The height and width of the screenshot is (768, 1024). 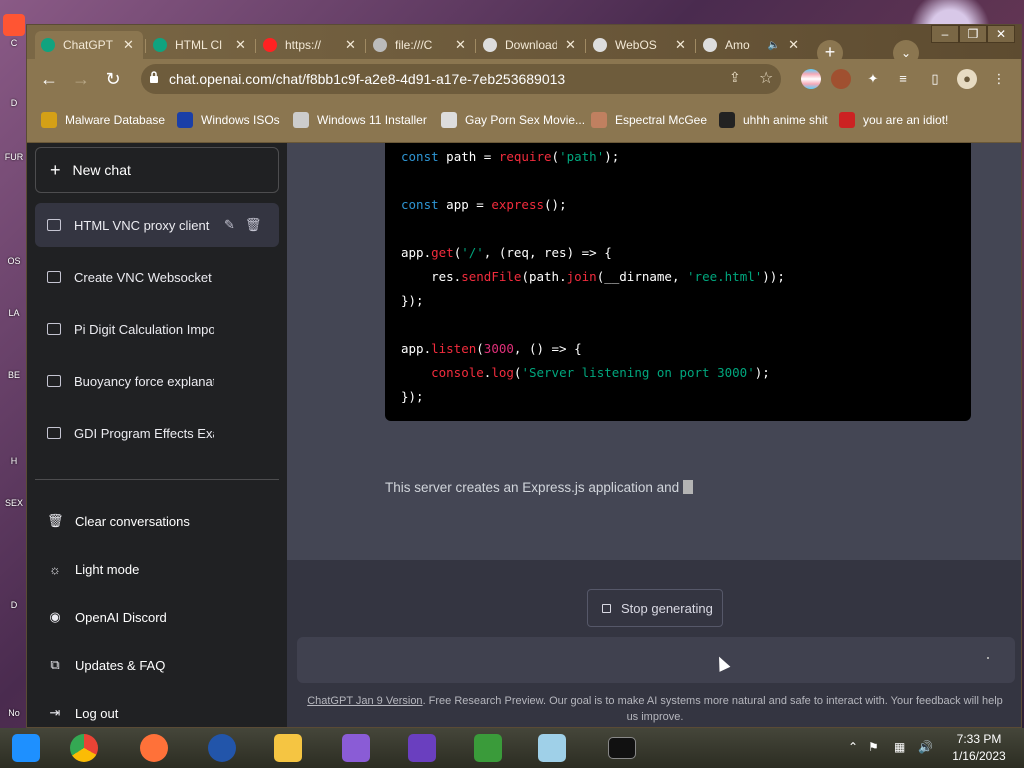 What do you see at coordinates (14, 31) in the screenshot?
I see `desktop-icon: C` at bounding box center [14, 31].